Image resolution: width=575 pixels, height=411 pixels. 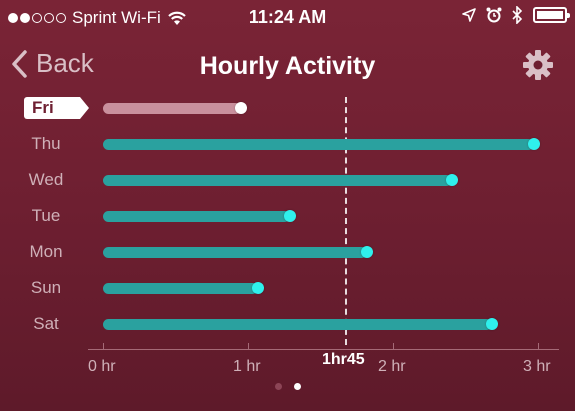 What do you see at coordinates (258, 288) in the screenshot?
I see `bar-end-marker-sun` at bounding box center [258, 288].